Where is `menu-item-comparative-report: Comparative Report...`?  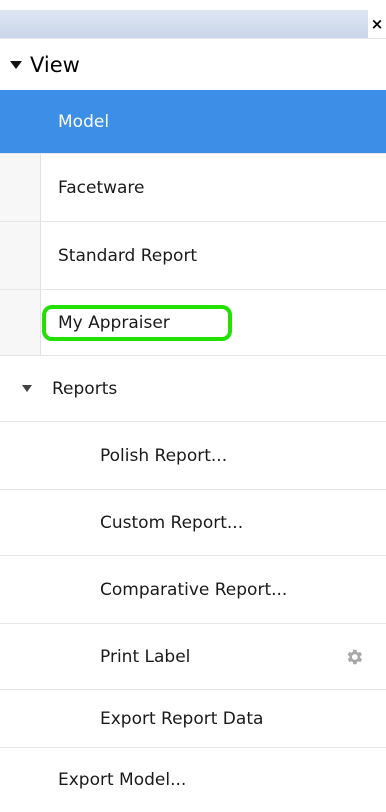
menu-item-comparative-report: Comparative Report... is located at coordinates (193, 590).